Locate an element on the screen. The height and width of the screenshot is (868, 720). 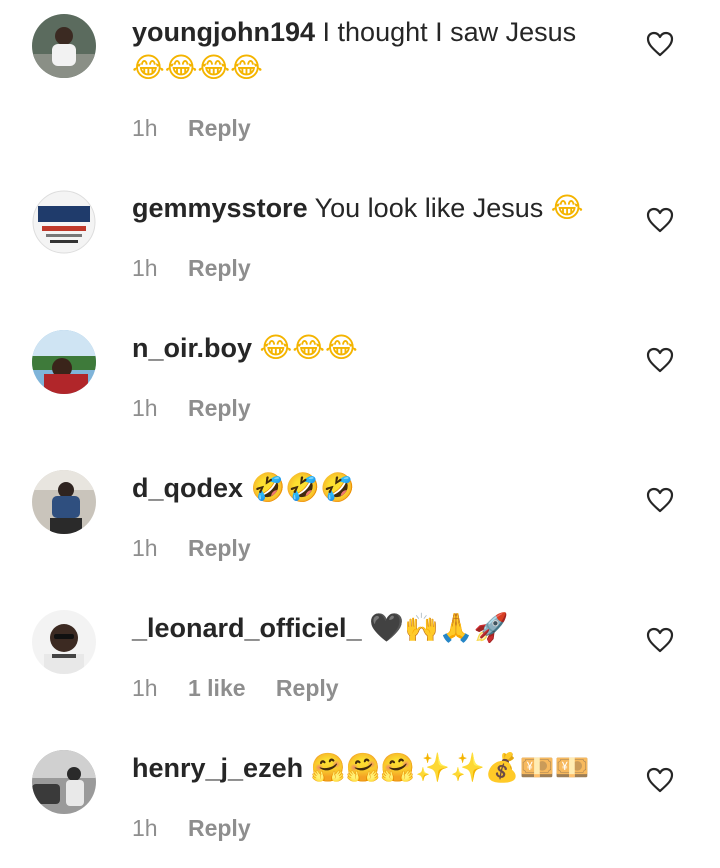
comment-text-line: gemmysstore You look like Jesus 😂 is located at coordinates (381, 208).